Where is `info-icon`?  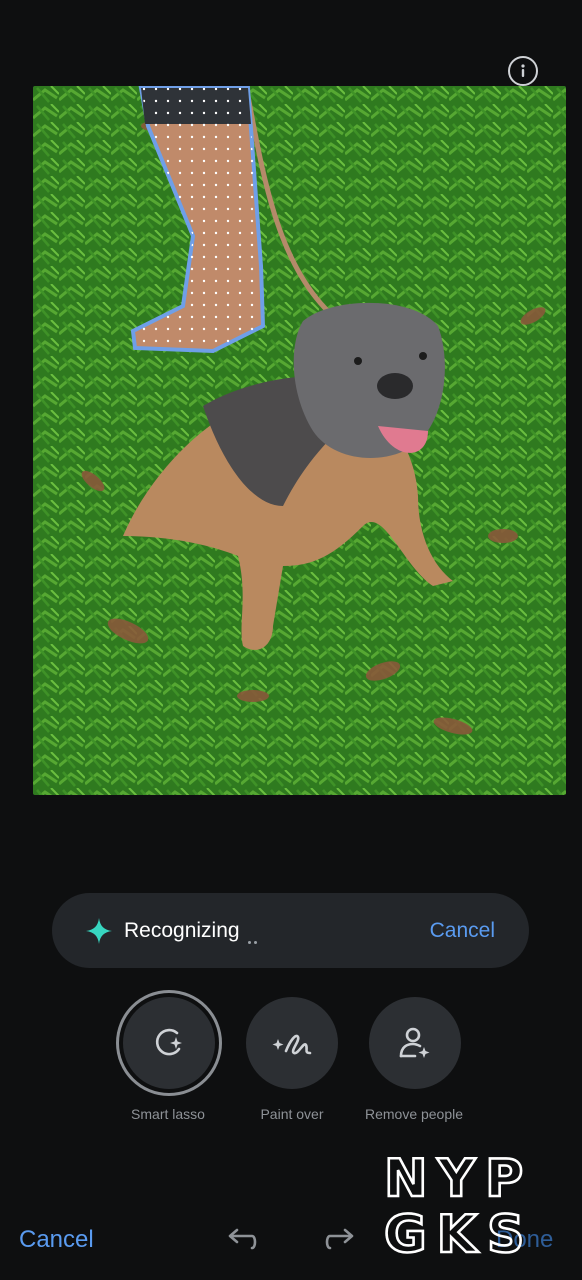
info-icon is located at coordinates (523, 70).